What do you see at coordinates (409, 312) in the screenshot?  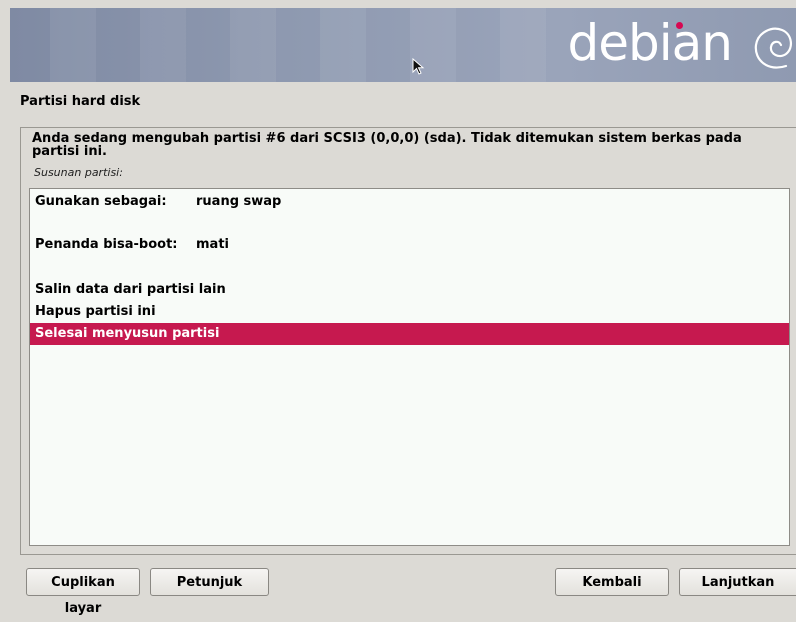 I see `list-item-delete-partition: Hapus partisi ini` at bounding box center [409, 312].